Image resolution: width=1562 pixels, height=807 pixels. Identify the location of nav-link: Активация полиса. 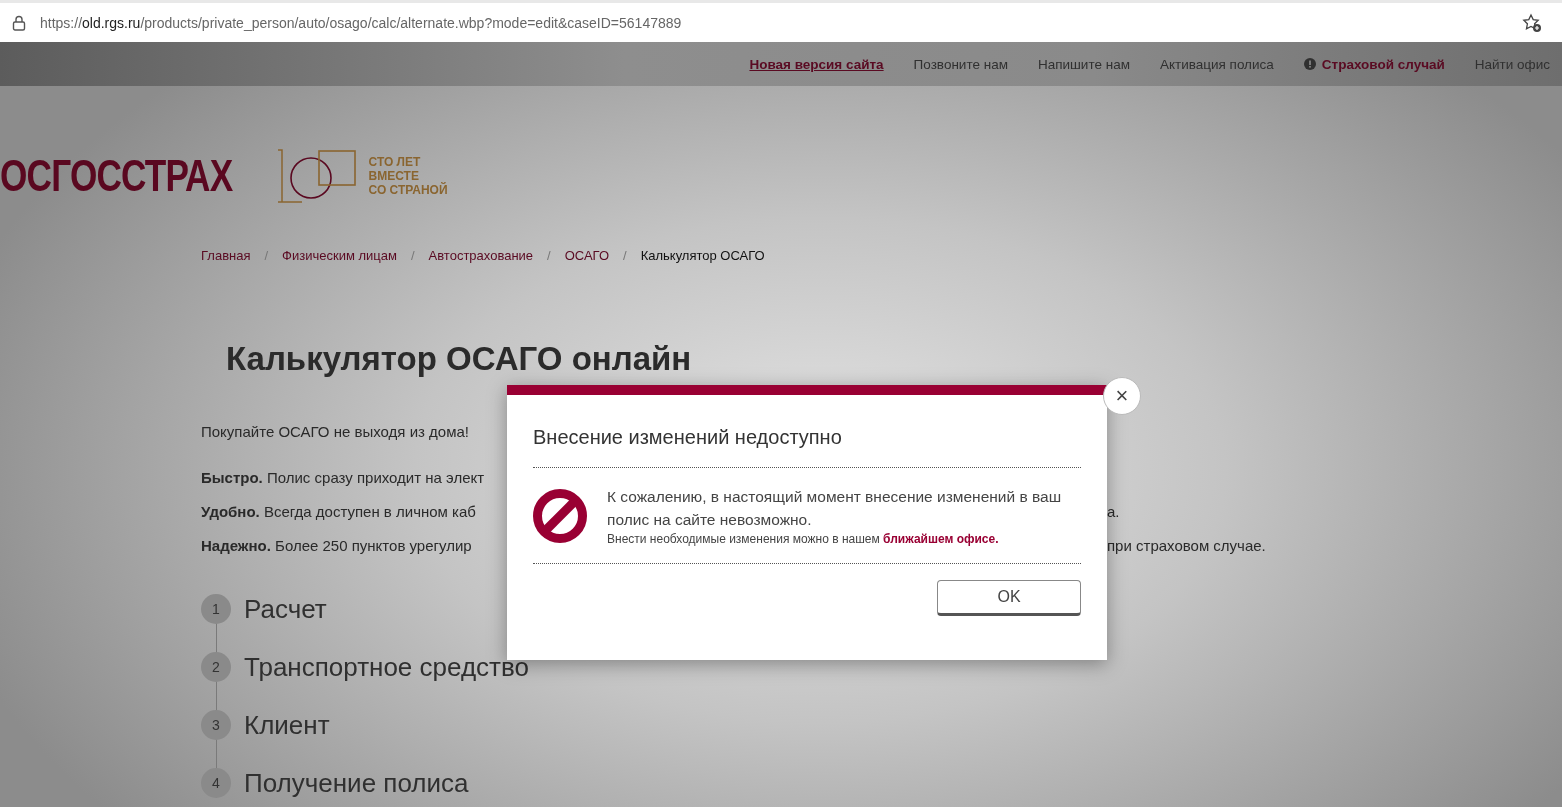
(1216, 64).